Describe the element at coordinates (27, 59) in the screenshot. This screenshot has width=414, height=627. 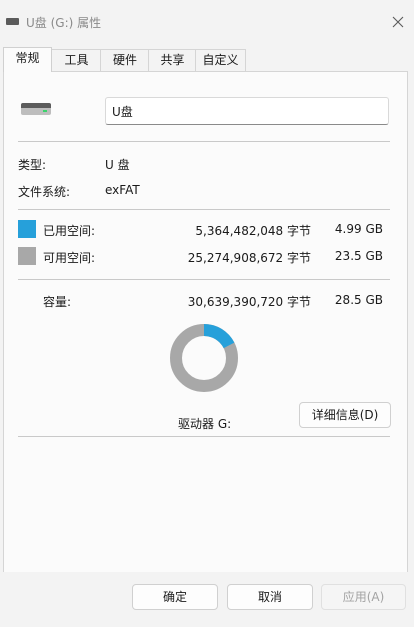
I see `tab-general: 常规` at that location.